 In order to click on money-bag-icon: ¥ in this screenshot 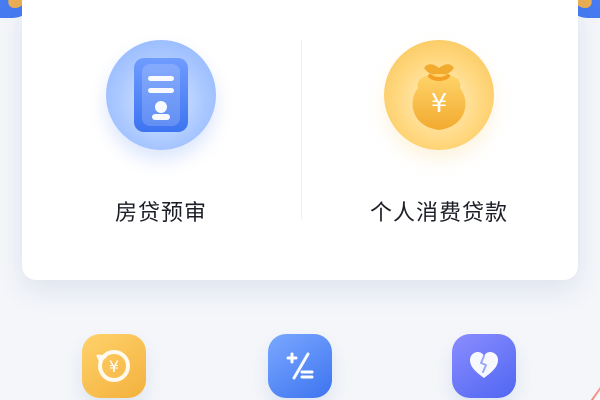, I will do `click(439, 95)`.